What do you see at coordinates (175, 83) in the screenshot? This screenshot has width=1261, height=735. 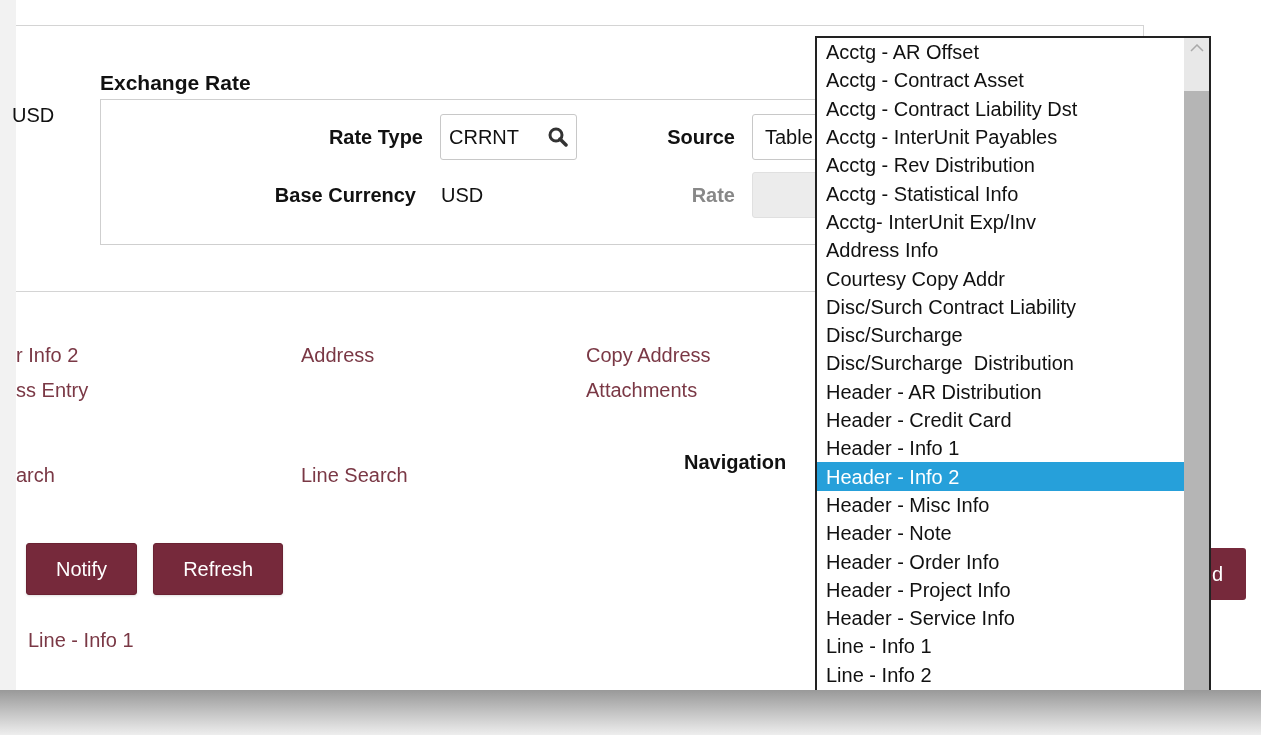 I see `section-title: Exchange Rate` at bounding box center [175, 83].